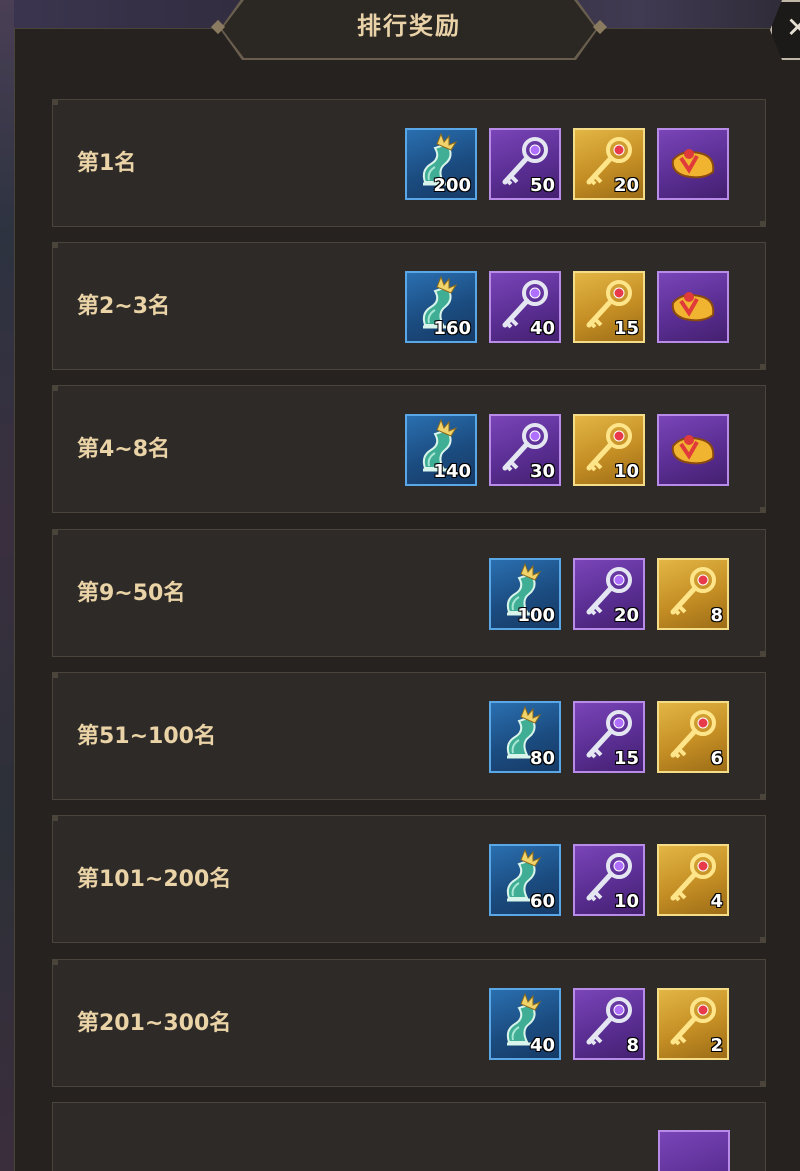  What do you see at coordinates (567, 307) in the screenshot?
I see `reward-items: 160 40 15` at bounding box center [567, 307].